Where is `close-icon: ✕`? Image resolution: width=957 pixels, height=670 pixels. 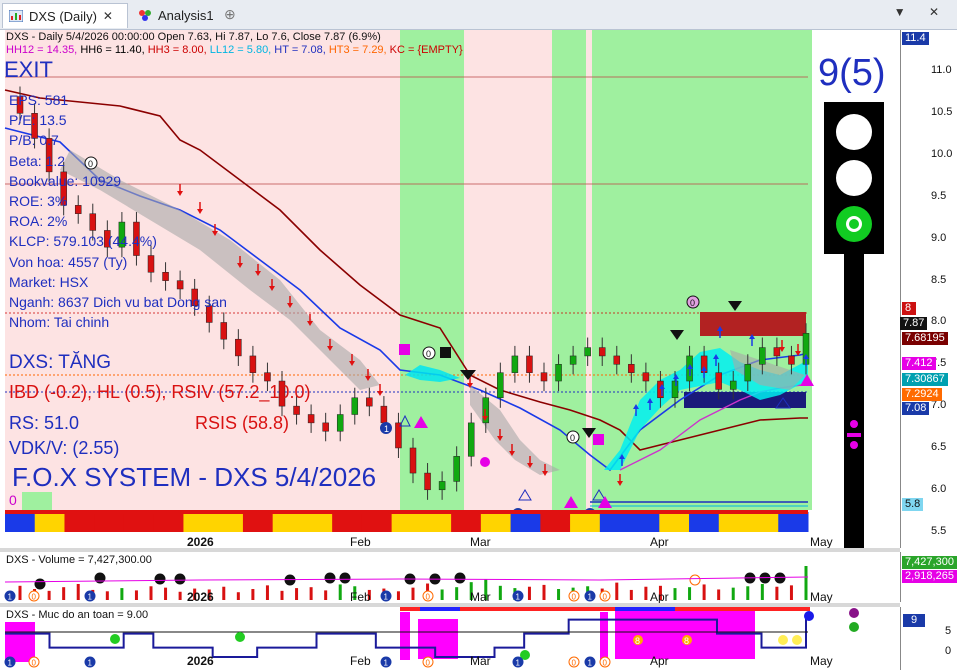 close-icon: ✕ is located at coordinates (108, 16).